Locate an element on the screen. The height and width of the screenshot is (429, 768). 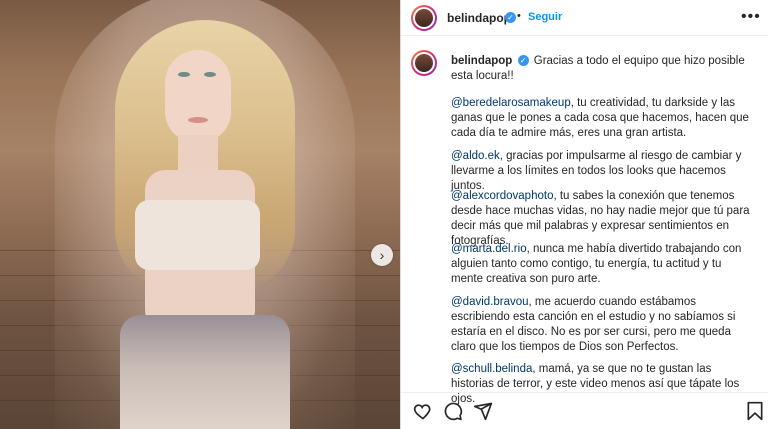
action-bar is located at coordinates (584, 410).